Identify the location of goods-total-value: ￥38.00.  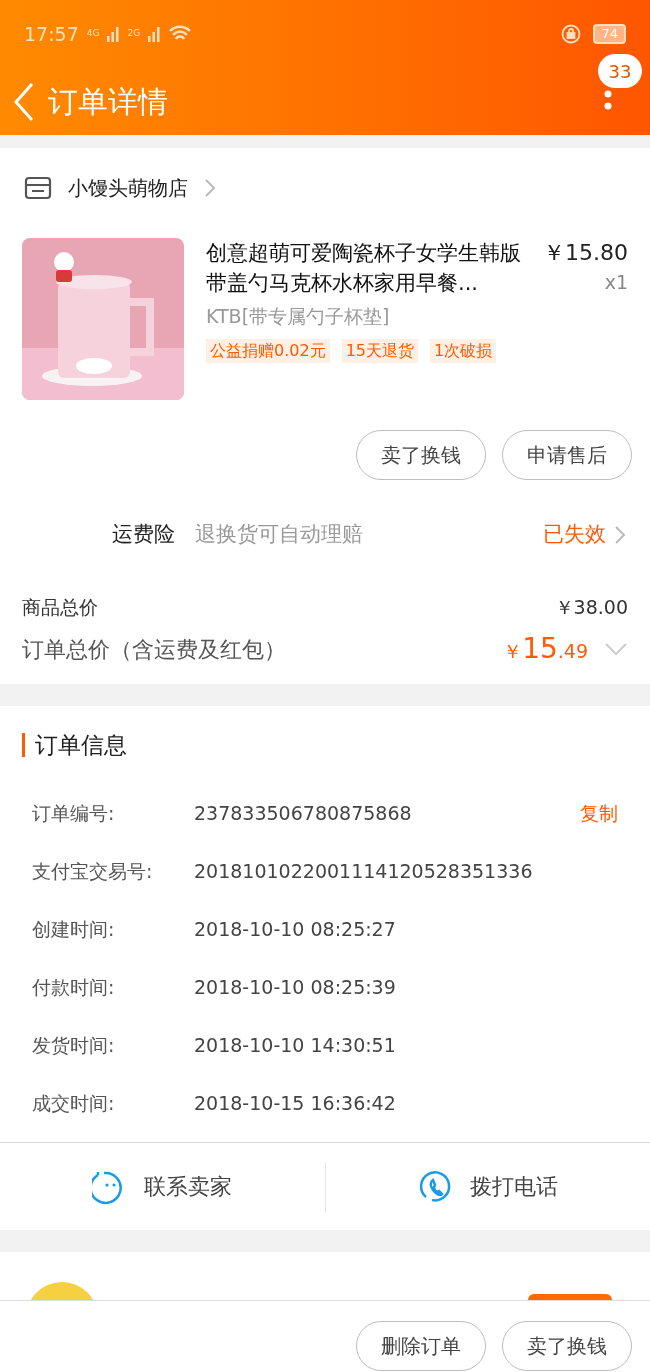
(591, 607).